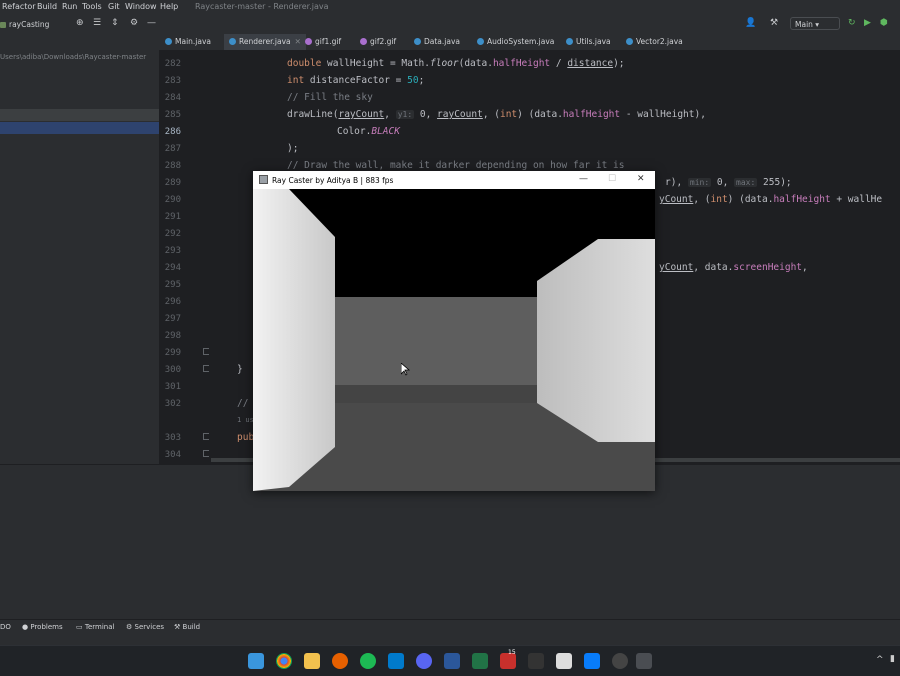 The height and width of the screenshot is (676, 900). Describe the element at coordinates (149, 627) in the screenshot. I see `tool-label: Services` at that location.